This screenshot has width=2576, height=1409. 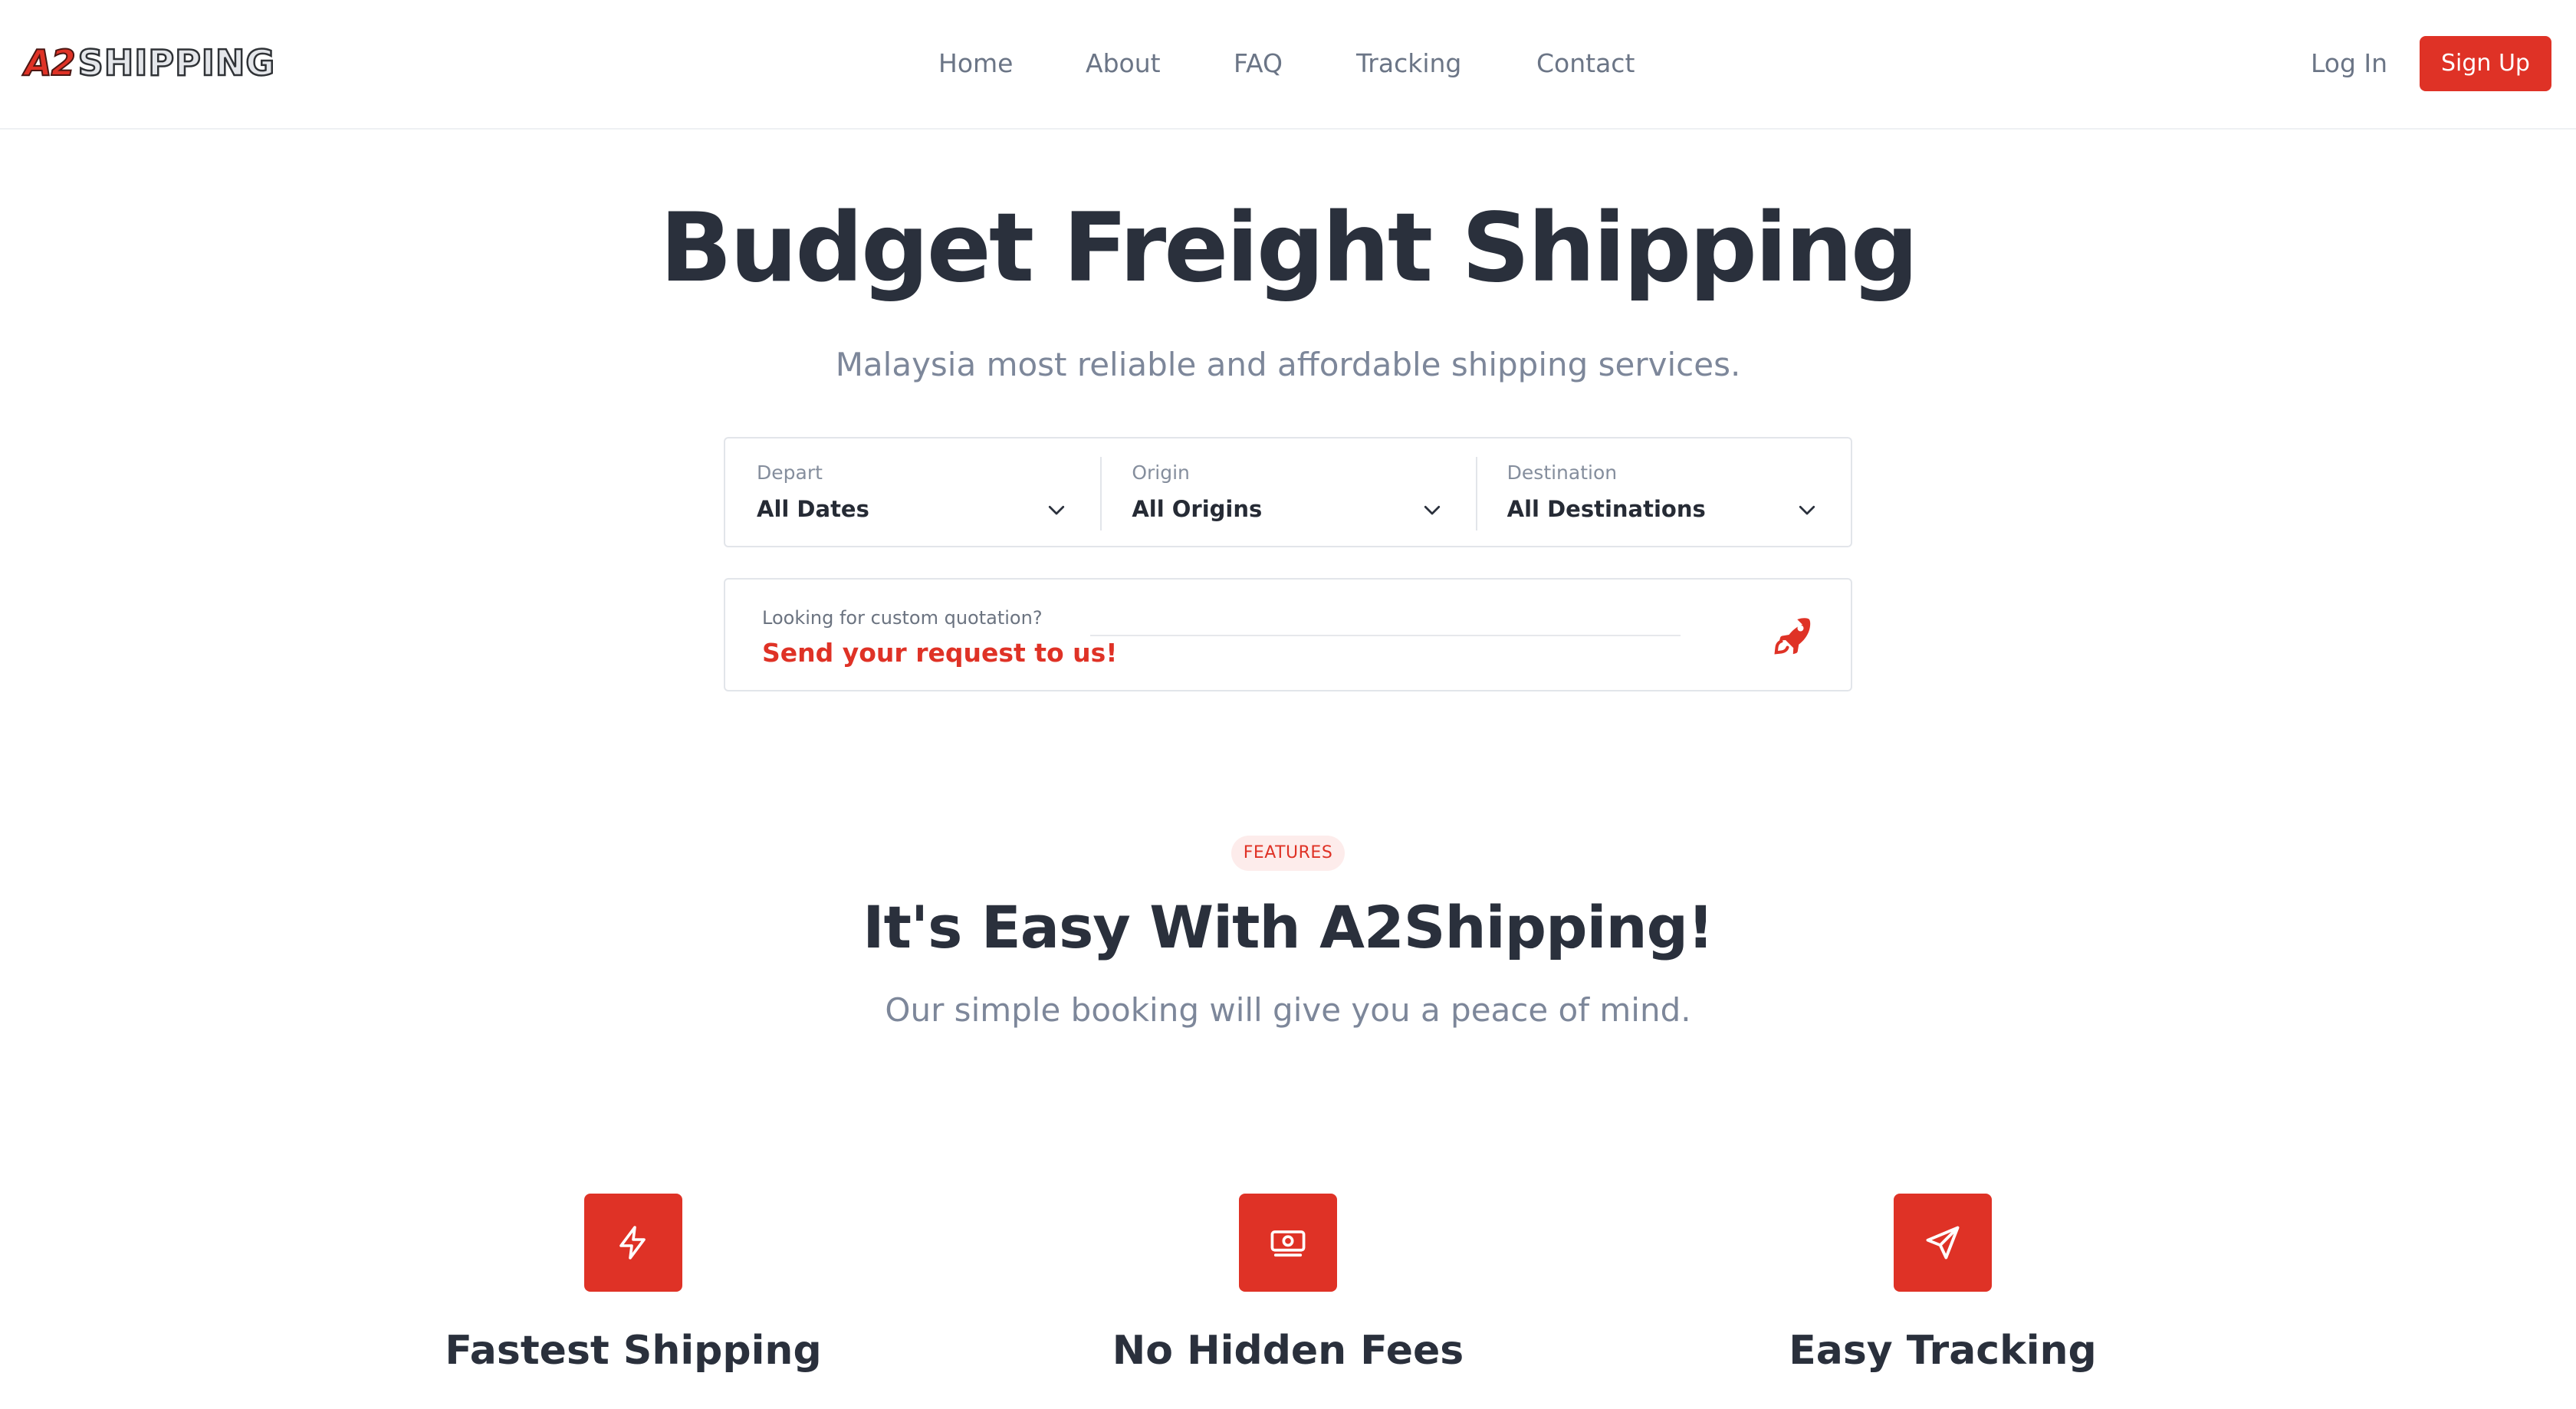 I want to click on logo: A2 SHIPPING, so click(x=150, y=63).